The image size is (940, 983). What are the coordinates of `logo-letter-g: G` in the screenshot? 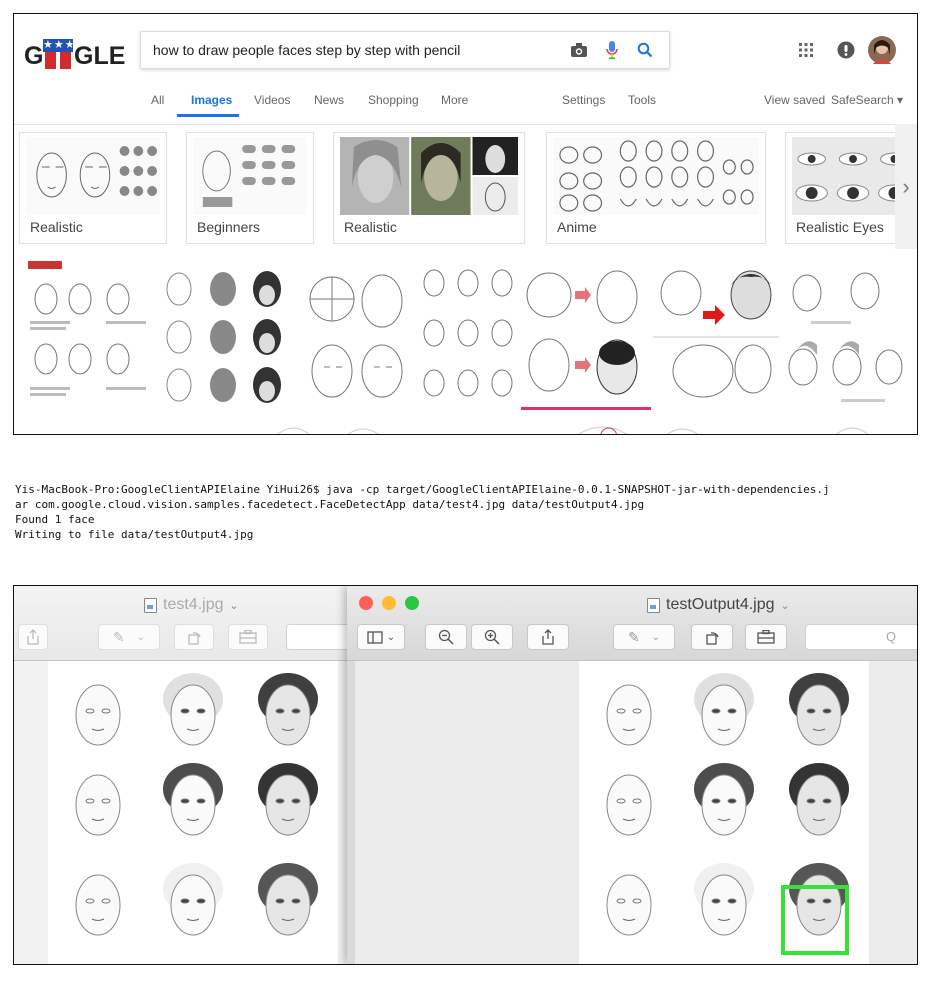 It's located at (34, 56).